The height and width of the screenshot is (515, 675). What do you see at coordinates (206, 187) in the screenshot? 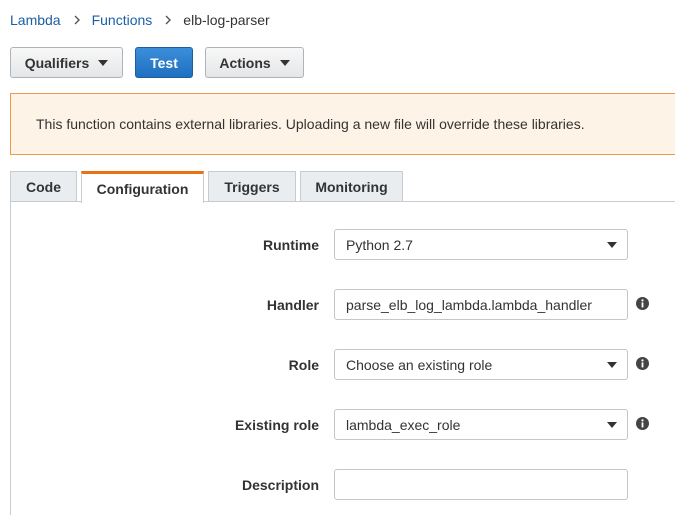
I see `function-tabs: Code Configuration Triggers Monitoring` at bounding box center [206, 187].